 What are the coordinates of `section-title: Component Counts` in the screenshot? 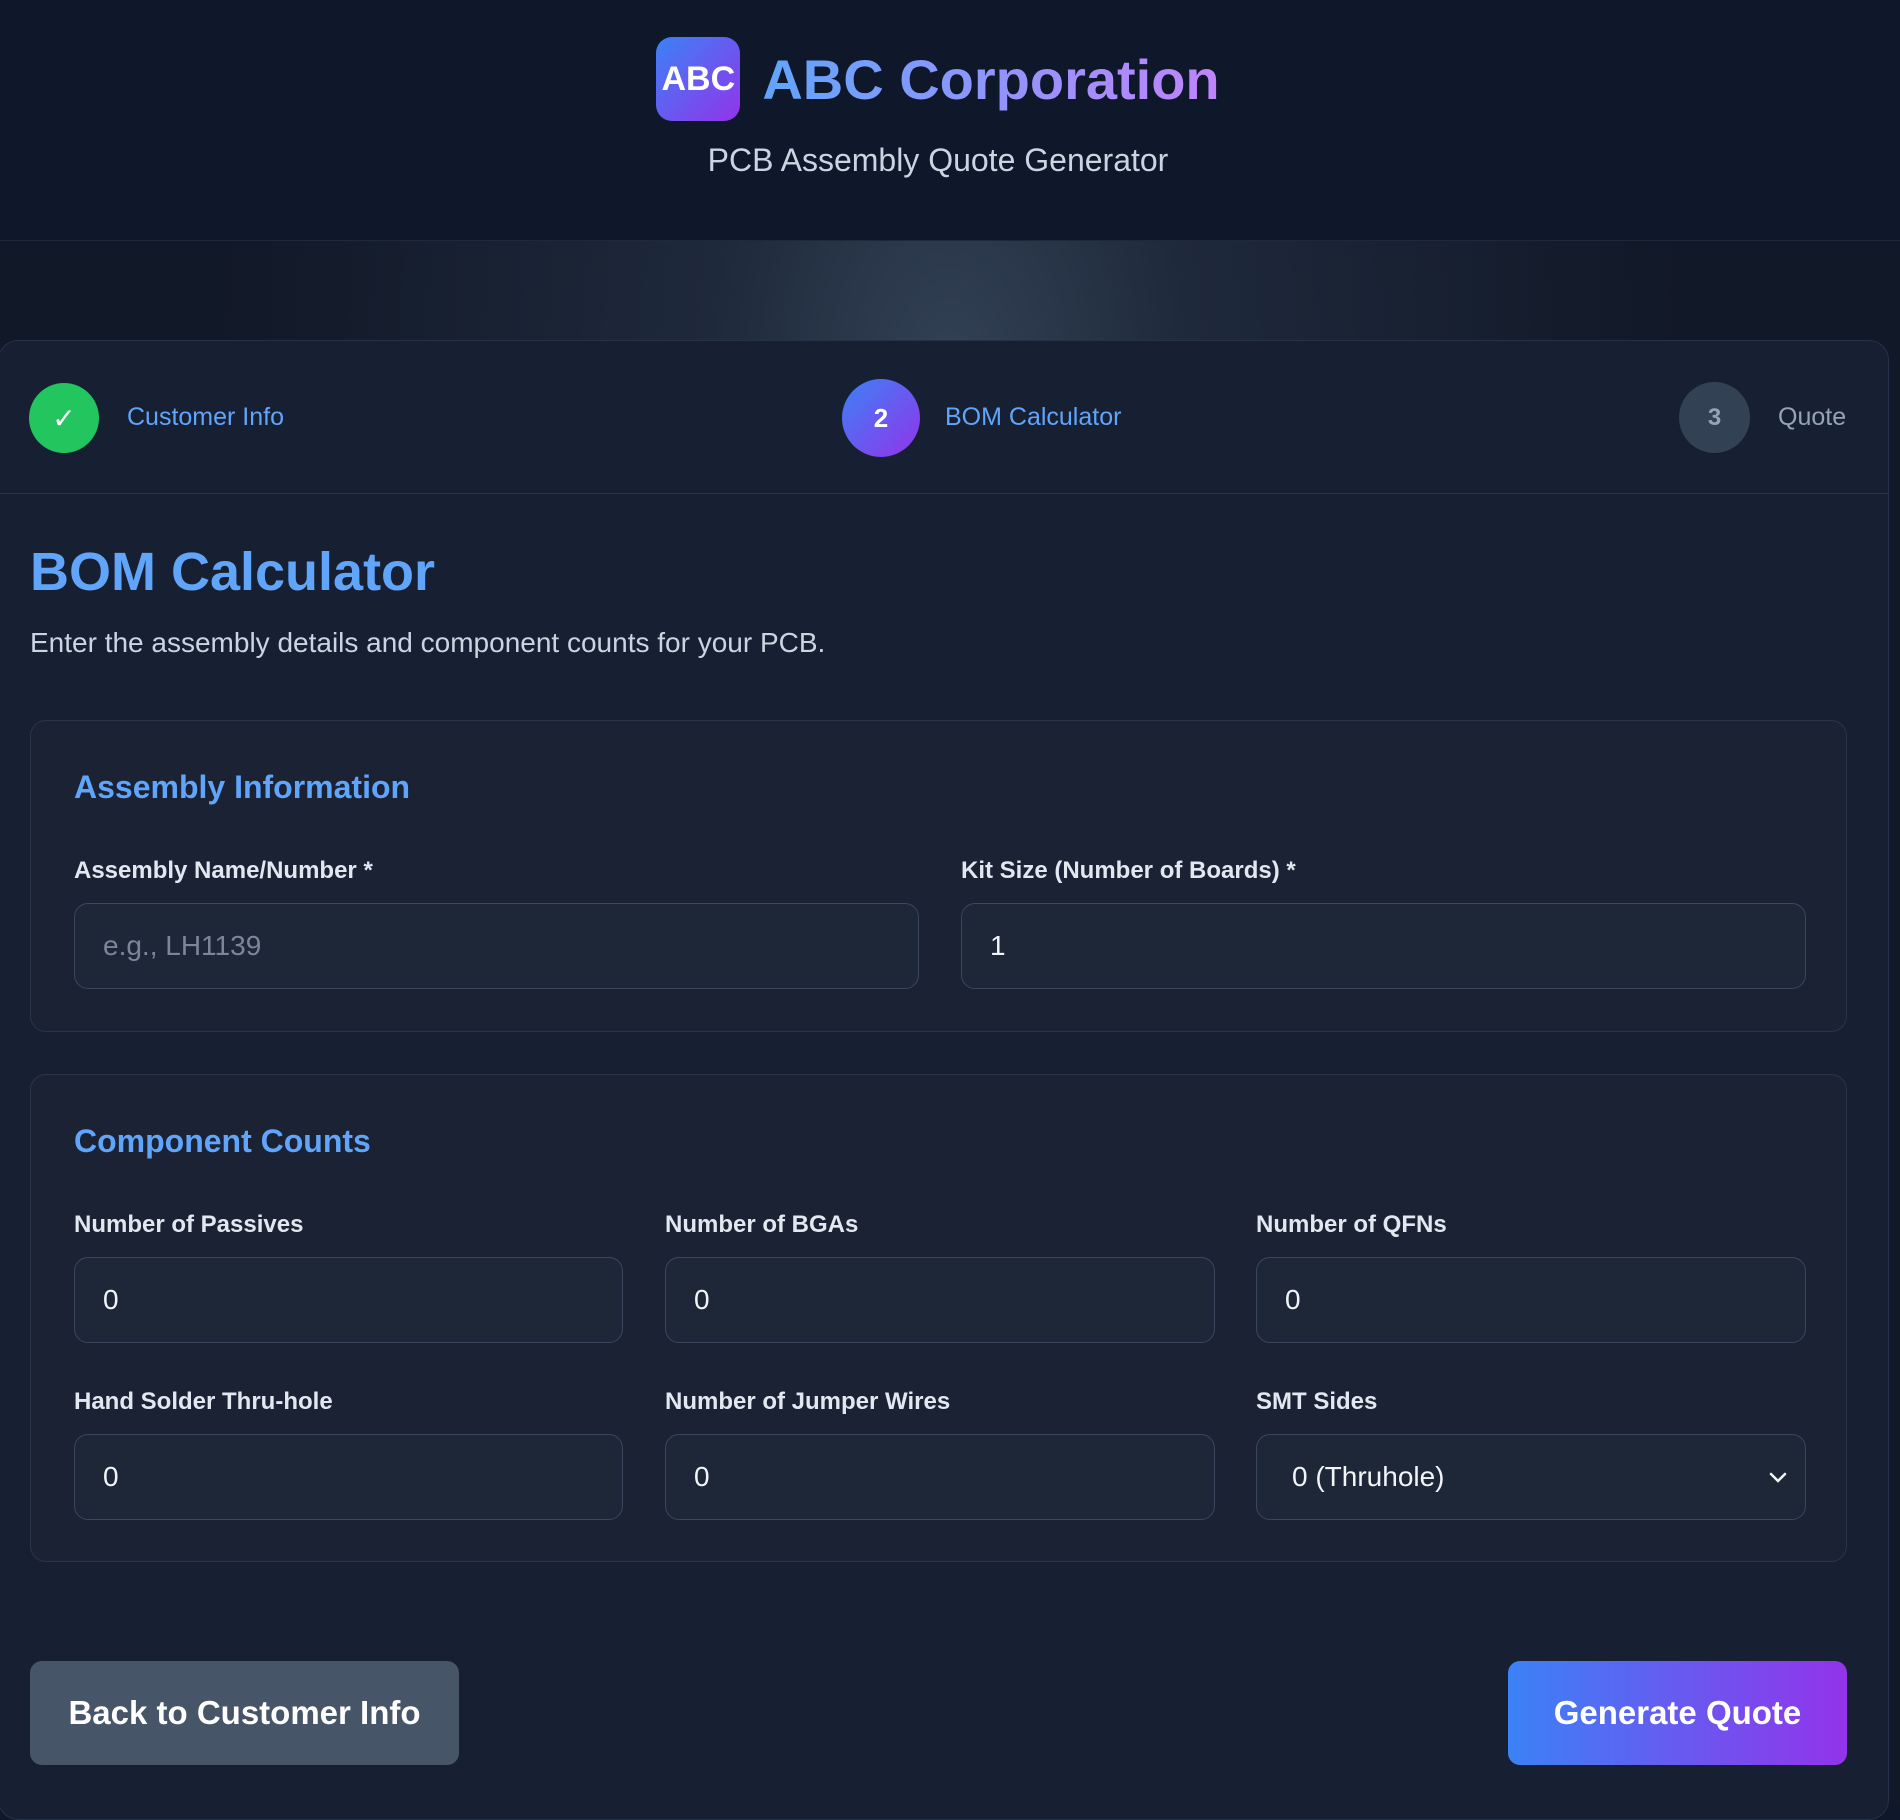 It's located at (222, 1141).